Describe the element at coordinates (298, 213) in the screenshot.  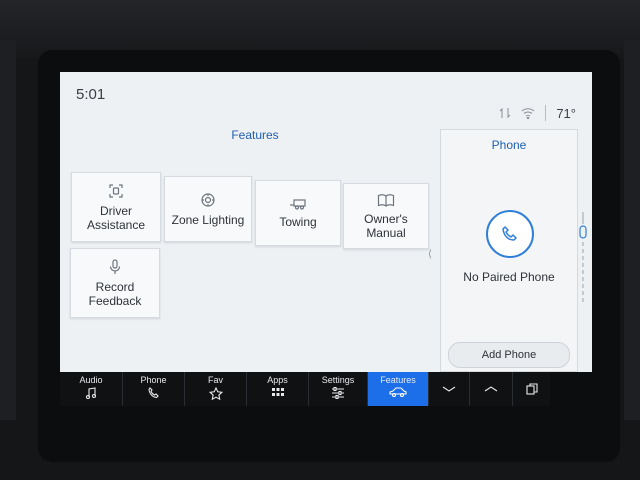
I see `towing-tile: Towing` at that location.